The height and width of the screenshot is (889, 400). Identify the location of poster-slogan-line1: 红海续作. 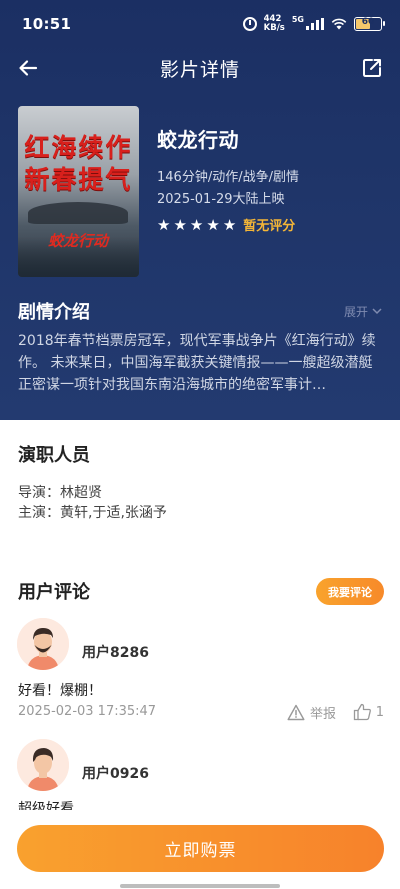
(78, 147).